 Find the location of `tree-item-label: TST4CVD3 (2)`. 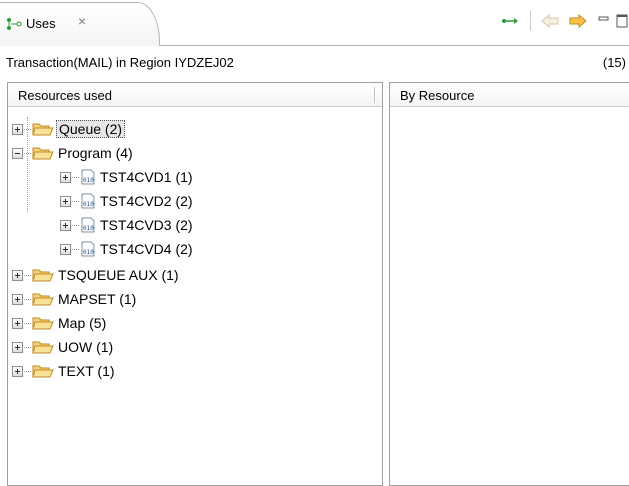

tree-item-label: TST4CVD3 (2) is located at coordinates (146, 225).